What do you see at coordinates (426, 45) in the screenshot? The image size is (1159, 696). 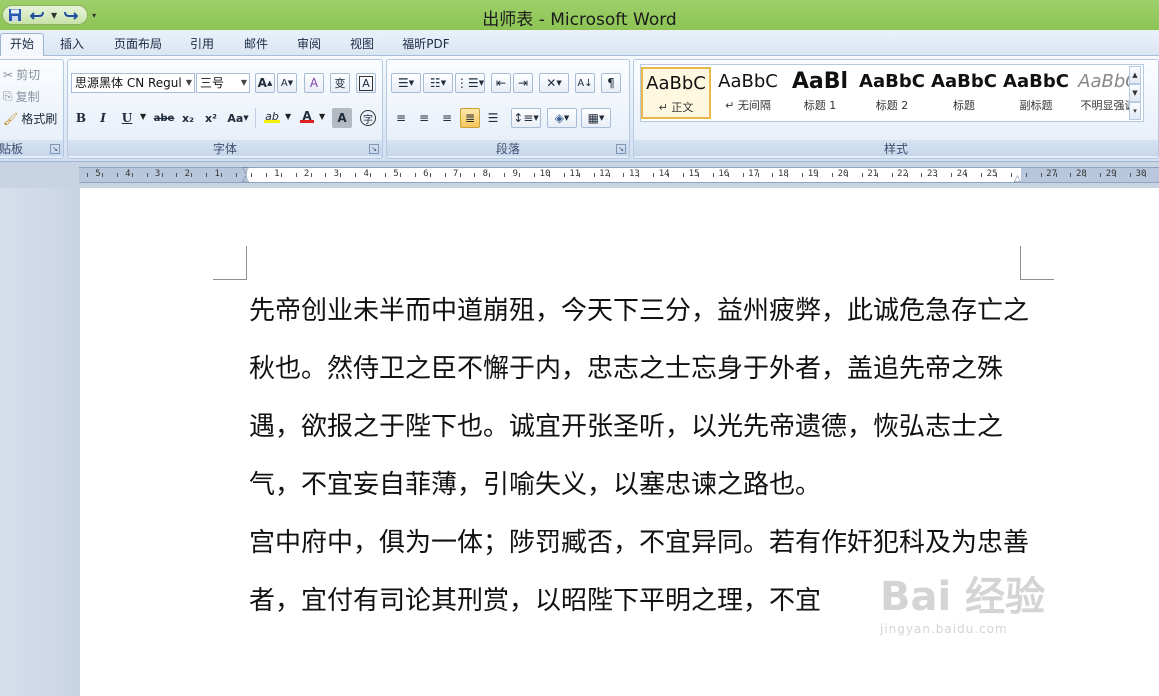 I see `tab-foxit-pdf: 福昕PDF` at bounding box center [426, 45].